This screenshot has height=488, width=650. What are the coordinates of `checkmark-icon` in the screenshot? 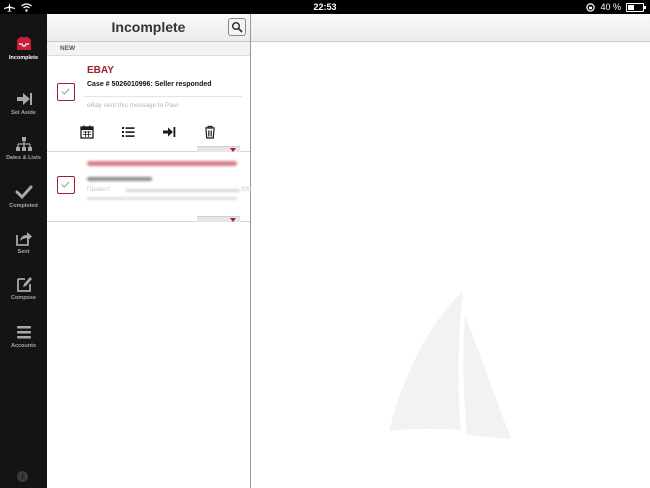 It's located at (23, 192).